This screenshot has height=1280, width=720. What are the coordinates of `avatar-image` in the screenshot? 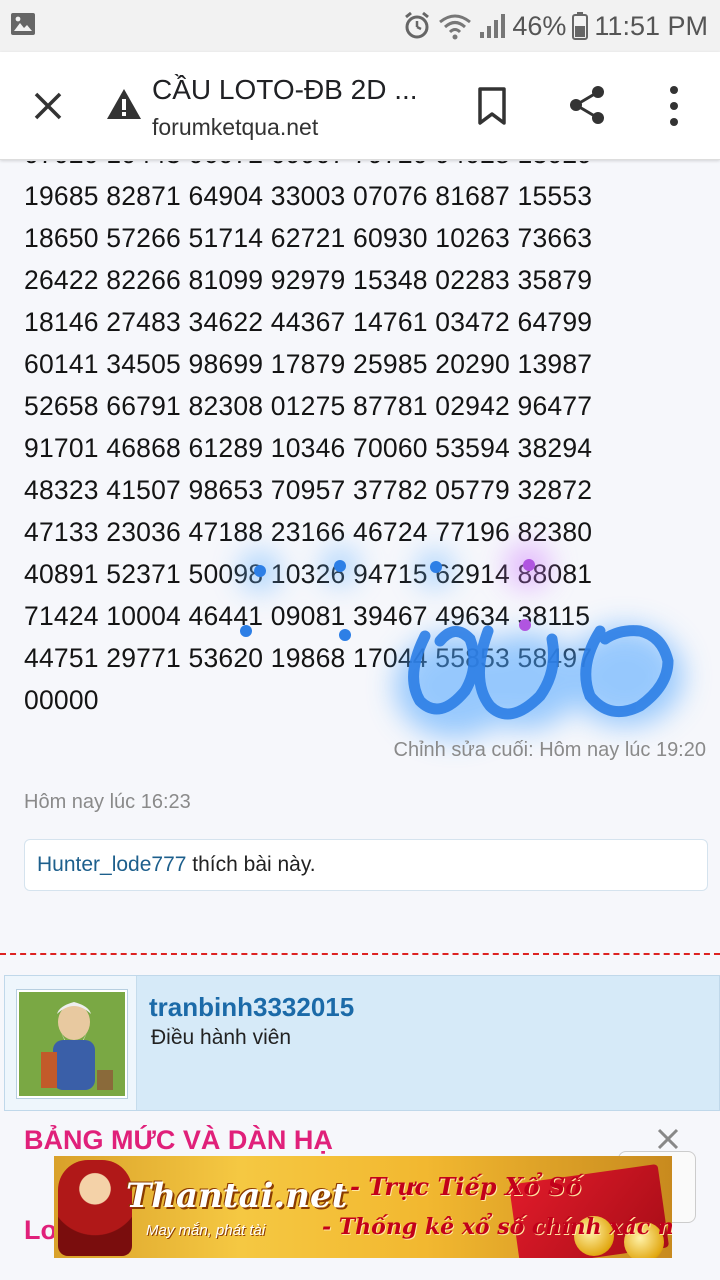 It's located at (72, 1044).